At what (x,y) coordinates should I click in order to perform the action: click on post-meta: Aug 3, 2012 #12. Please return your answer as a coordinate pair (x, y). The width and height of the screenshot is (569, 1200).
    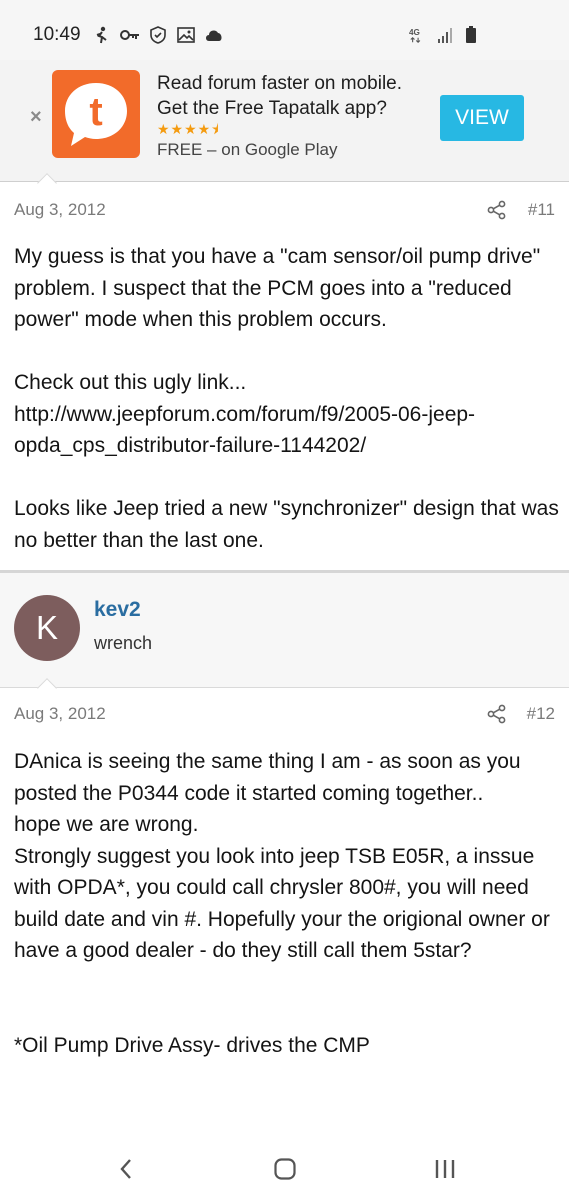
    Looking at the image, I should click on (284, 719).